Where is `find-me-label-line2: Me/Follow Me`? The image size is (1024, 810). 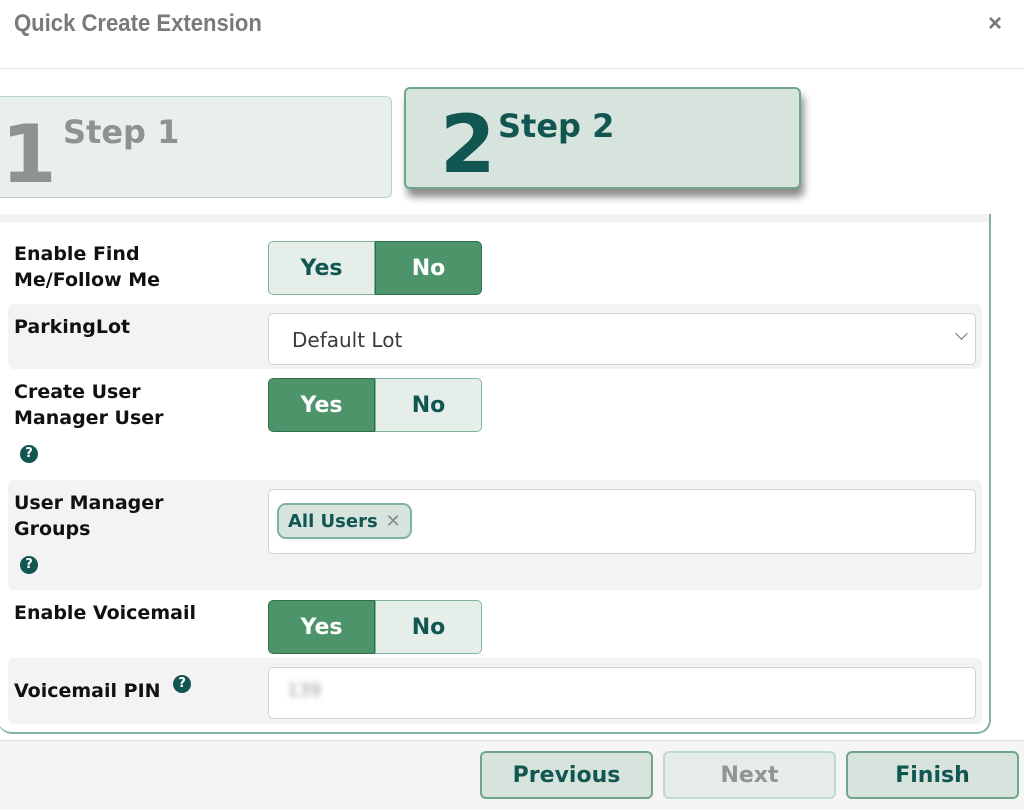
find-me-label-line2: Me/Follow Me is located at coordinates (87, 280).